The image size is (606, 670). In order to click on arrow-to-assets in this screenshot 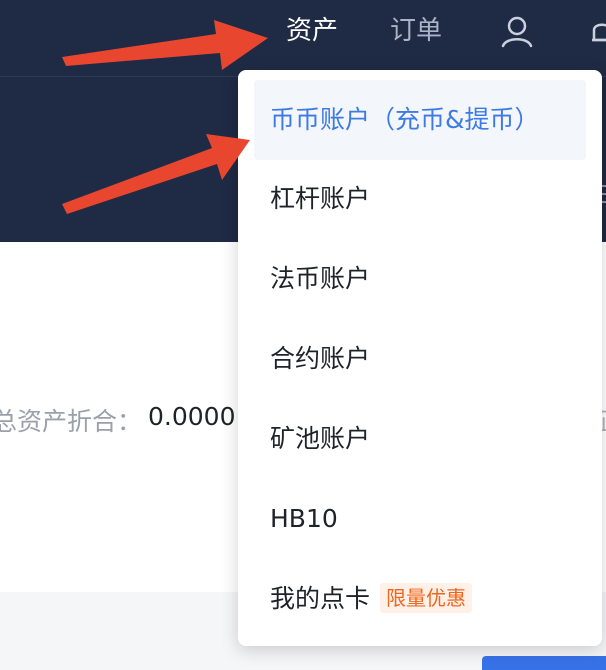, I will do `click(165, 45)`.